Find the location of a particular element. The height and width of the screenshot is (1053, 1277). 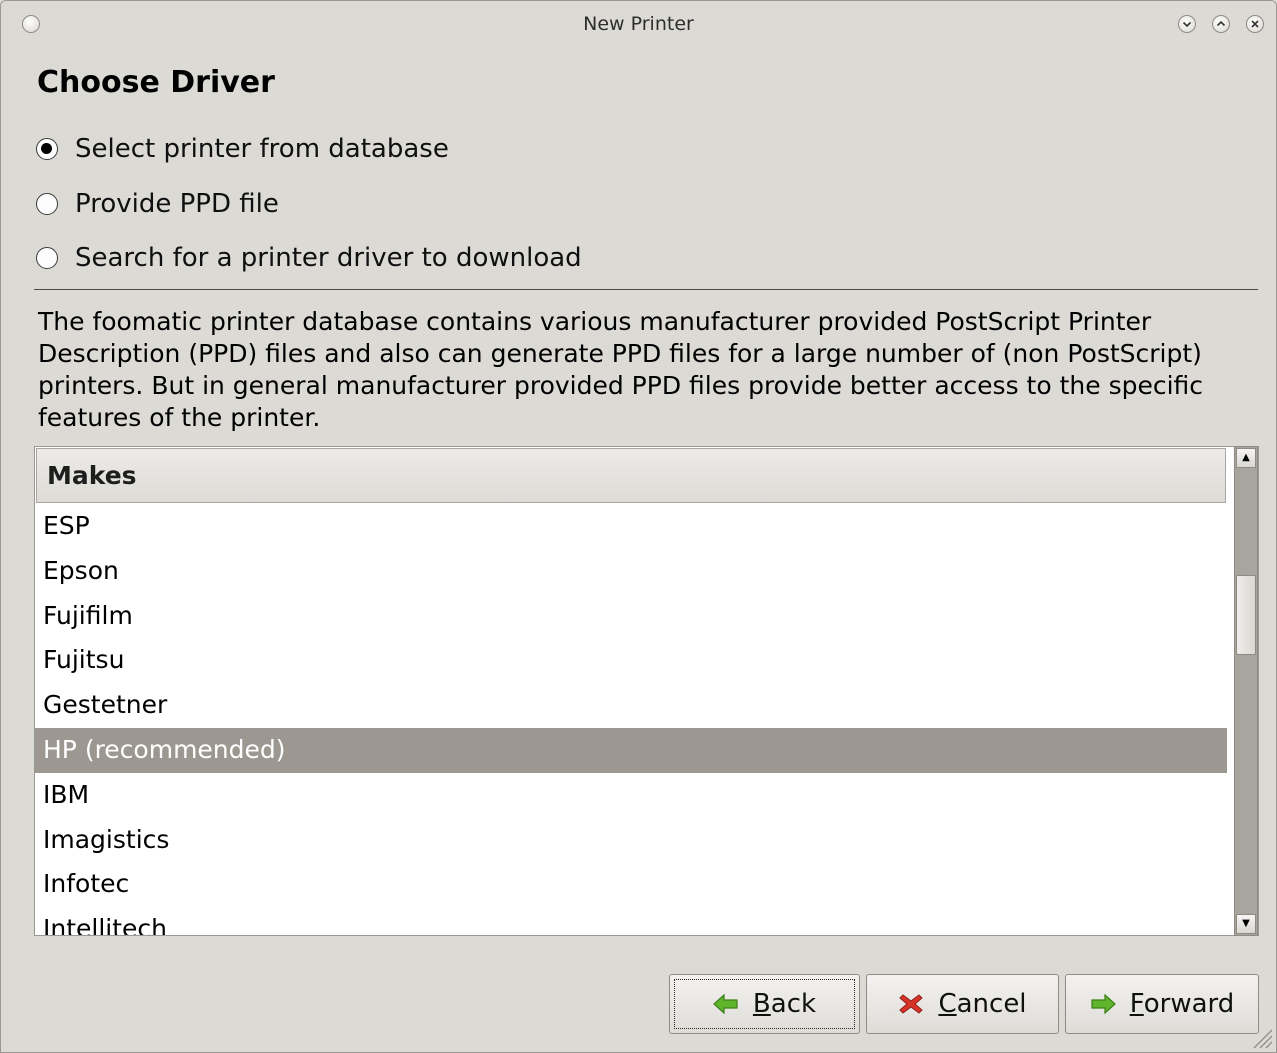

forward-button: Forward is located at coordinates (1162, 1004).